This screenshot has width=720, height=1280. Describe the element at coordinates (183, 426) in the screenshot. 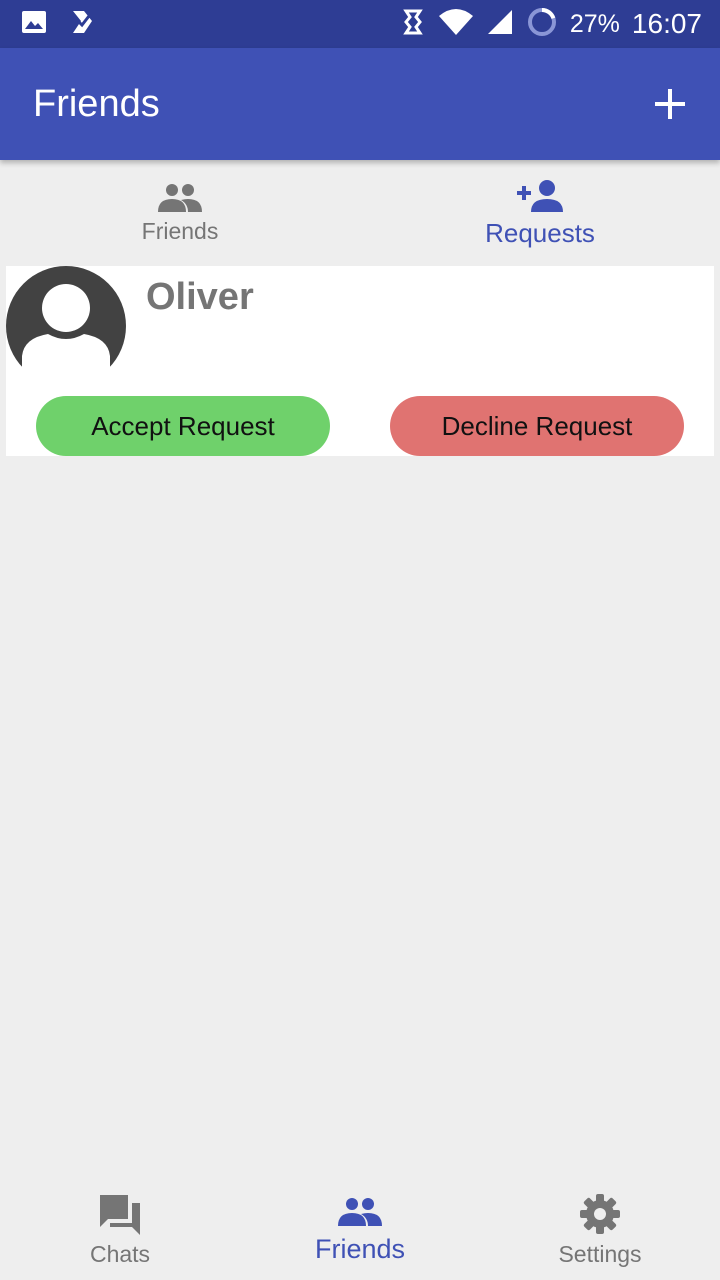

I see `accept-request-button: Accept Request` at that location.